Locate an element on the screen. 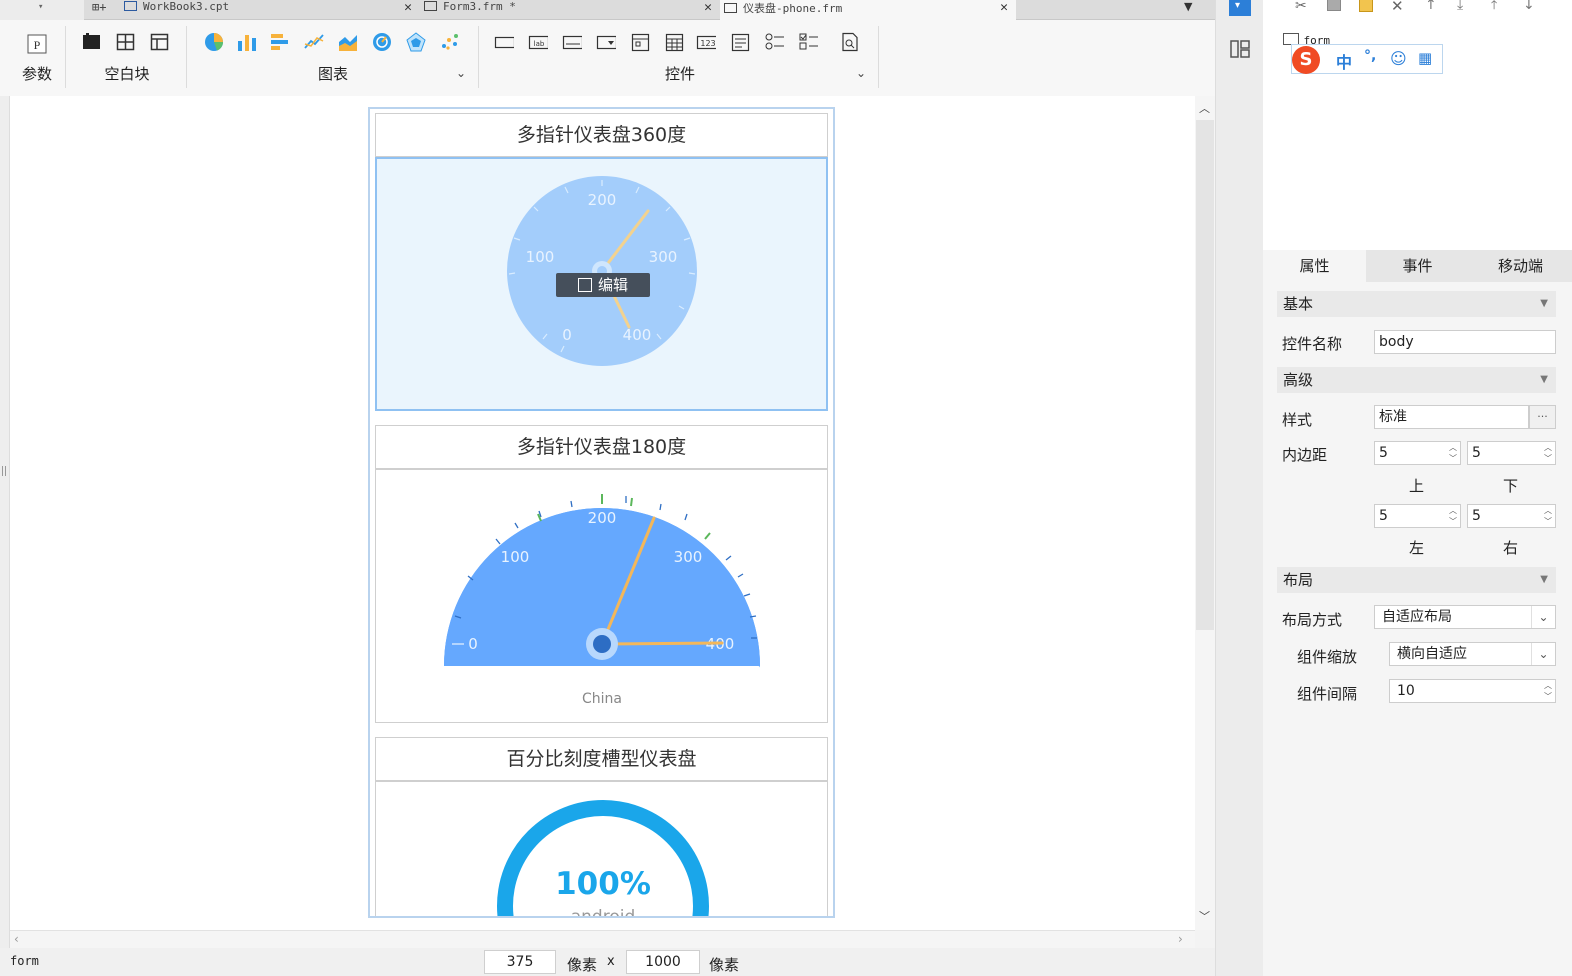 This screenshot has width=1572, height=976. query-button-icon is located at coordinates (850, 42).